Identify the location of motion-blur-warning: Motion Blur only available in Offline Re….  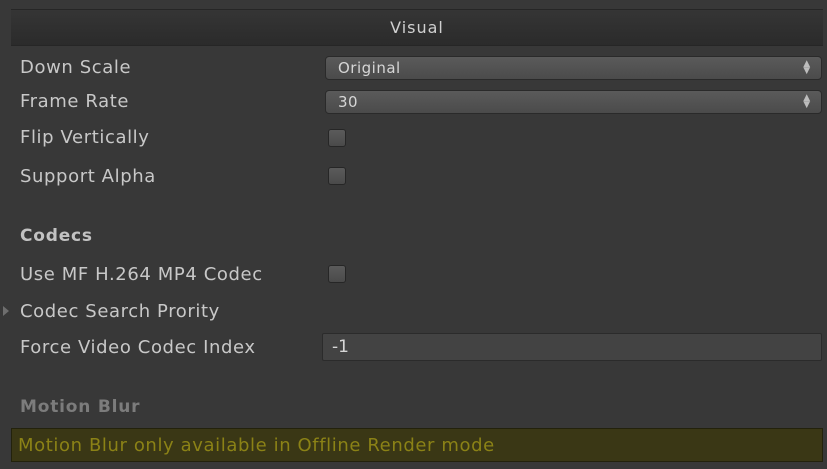
(417, 445).